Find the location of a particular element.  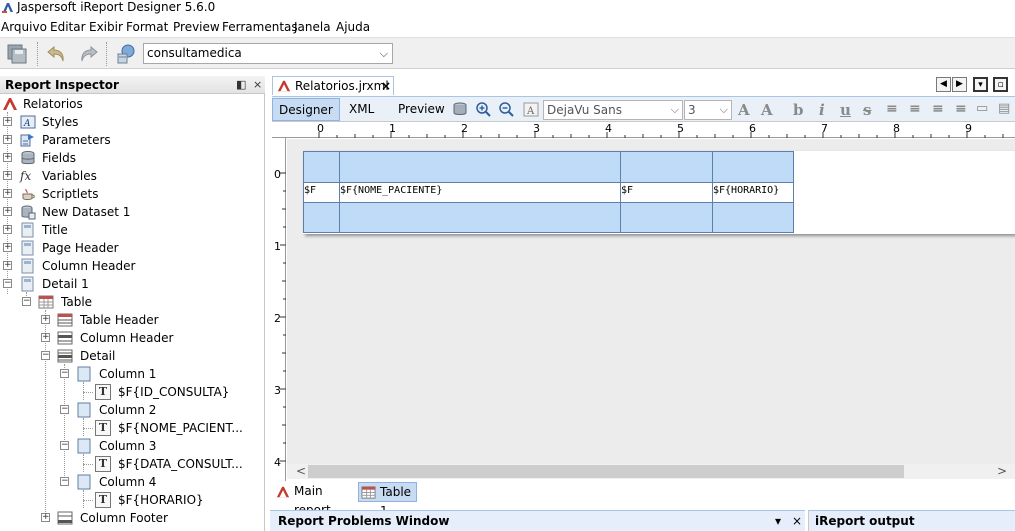

tree-item-column-4: − Column 4 is located at coordinates (132, 482).